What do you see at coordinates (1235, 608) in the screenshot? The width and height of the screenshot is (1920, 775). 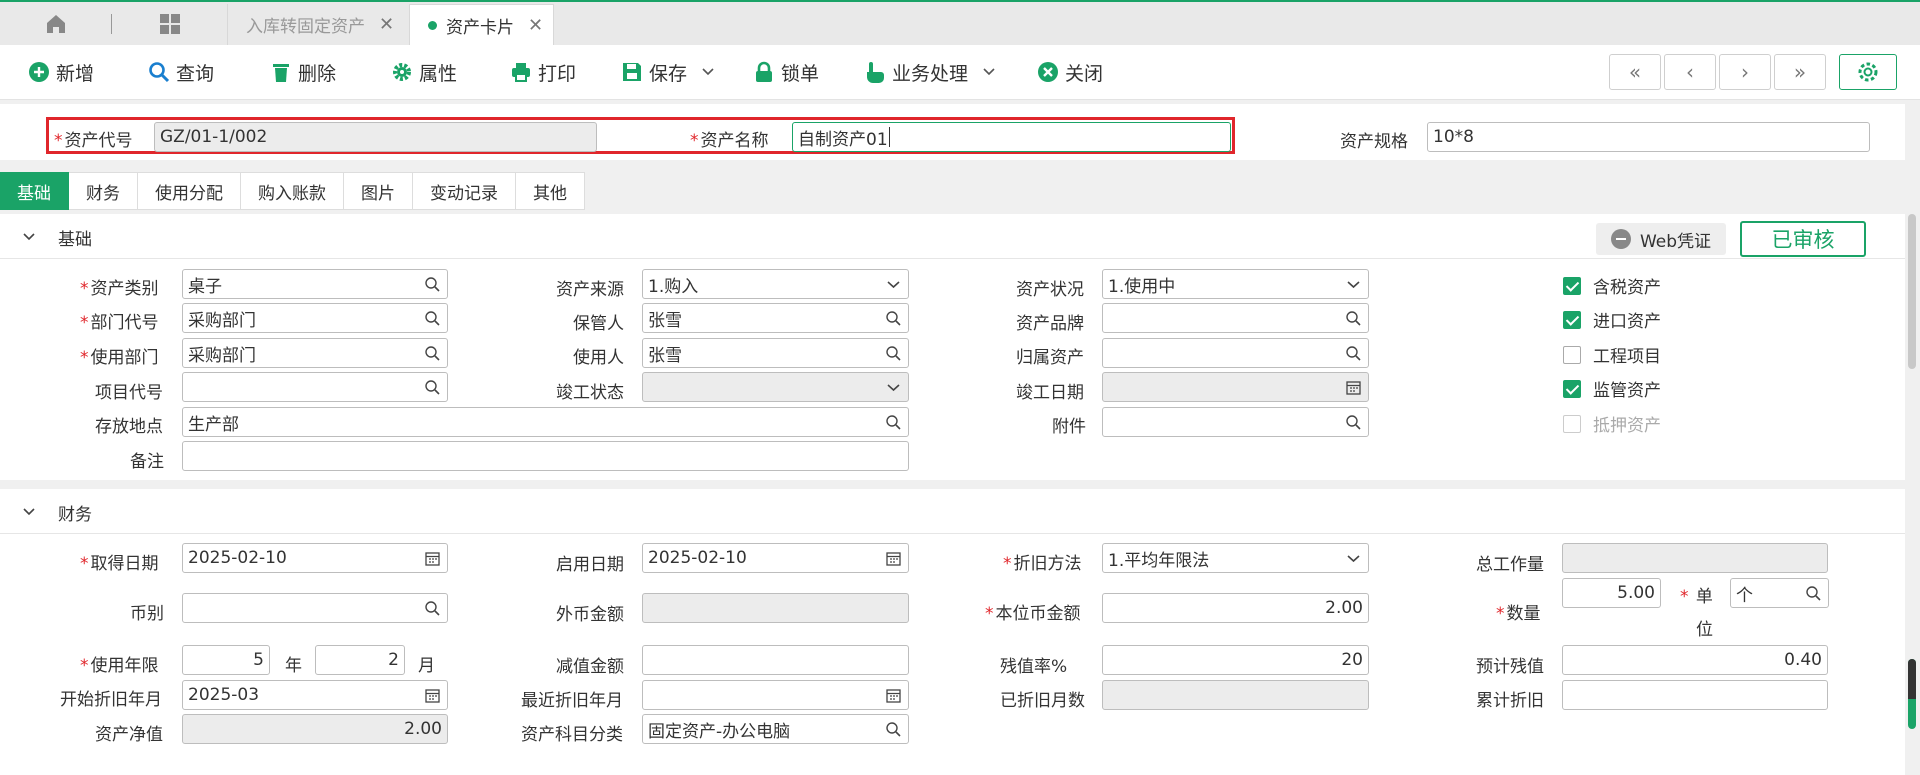 I see `local-amount-field: 2.00` at bounding box center [1235, 608].